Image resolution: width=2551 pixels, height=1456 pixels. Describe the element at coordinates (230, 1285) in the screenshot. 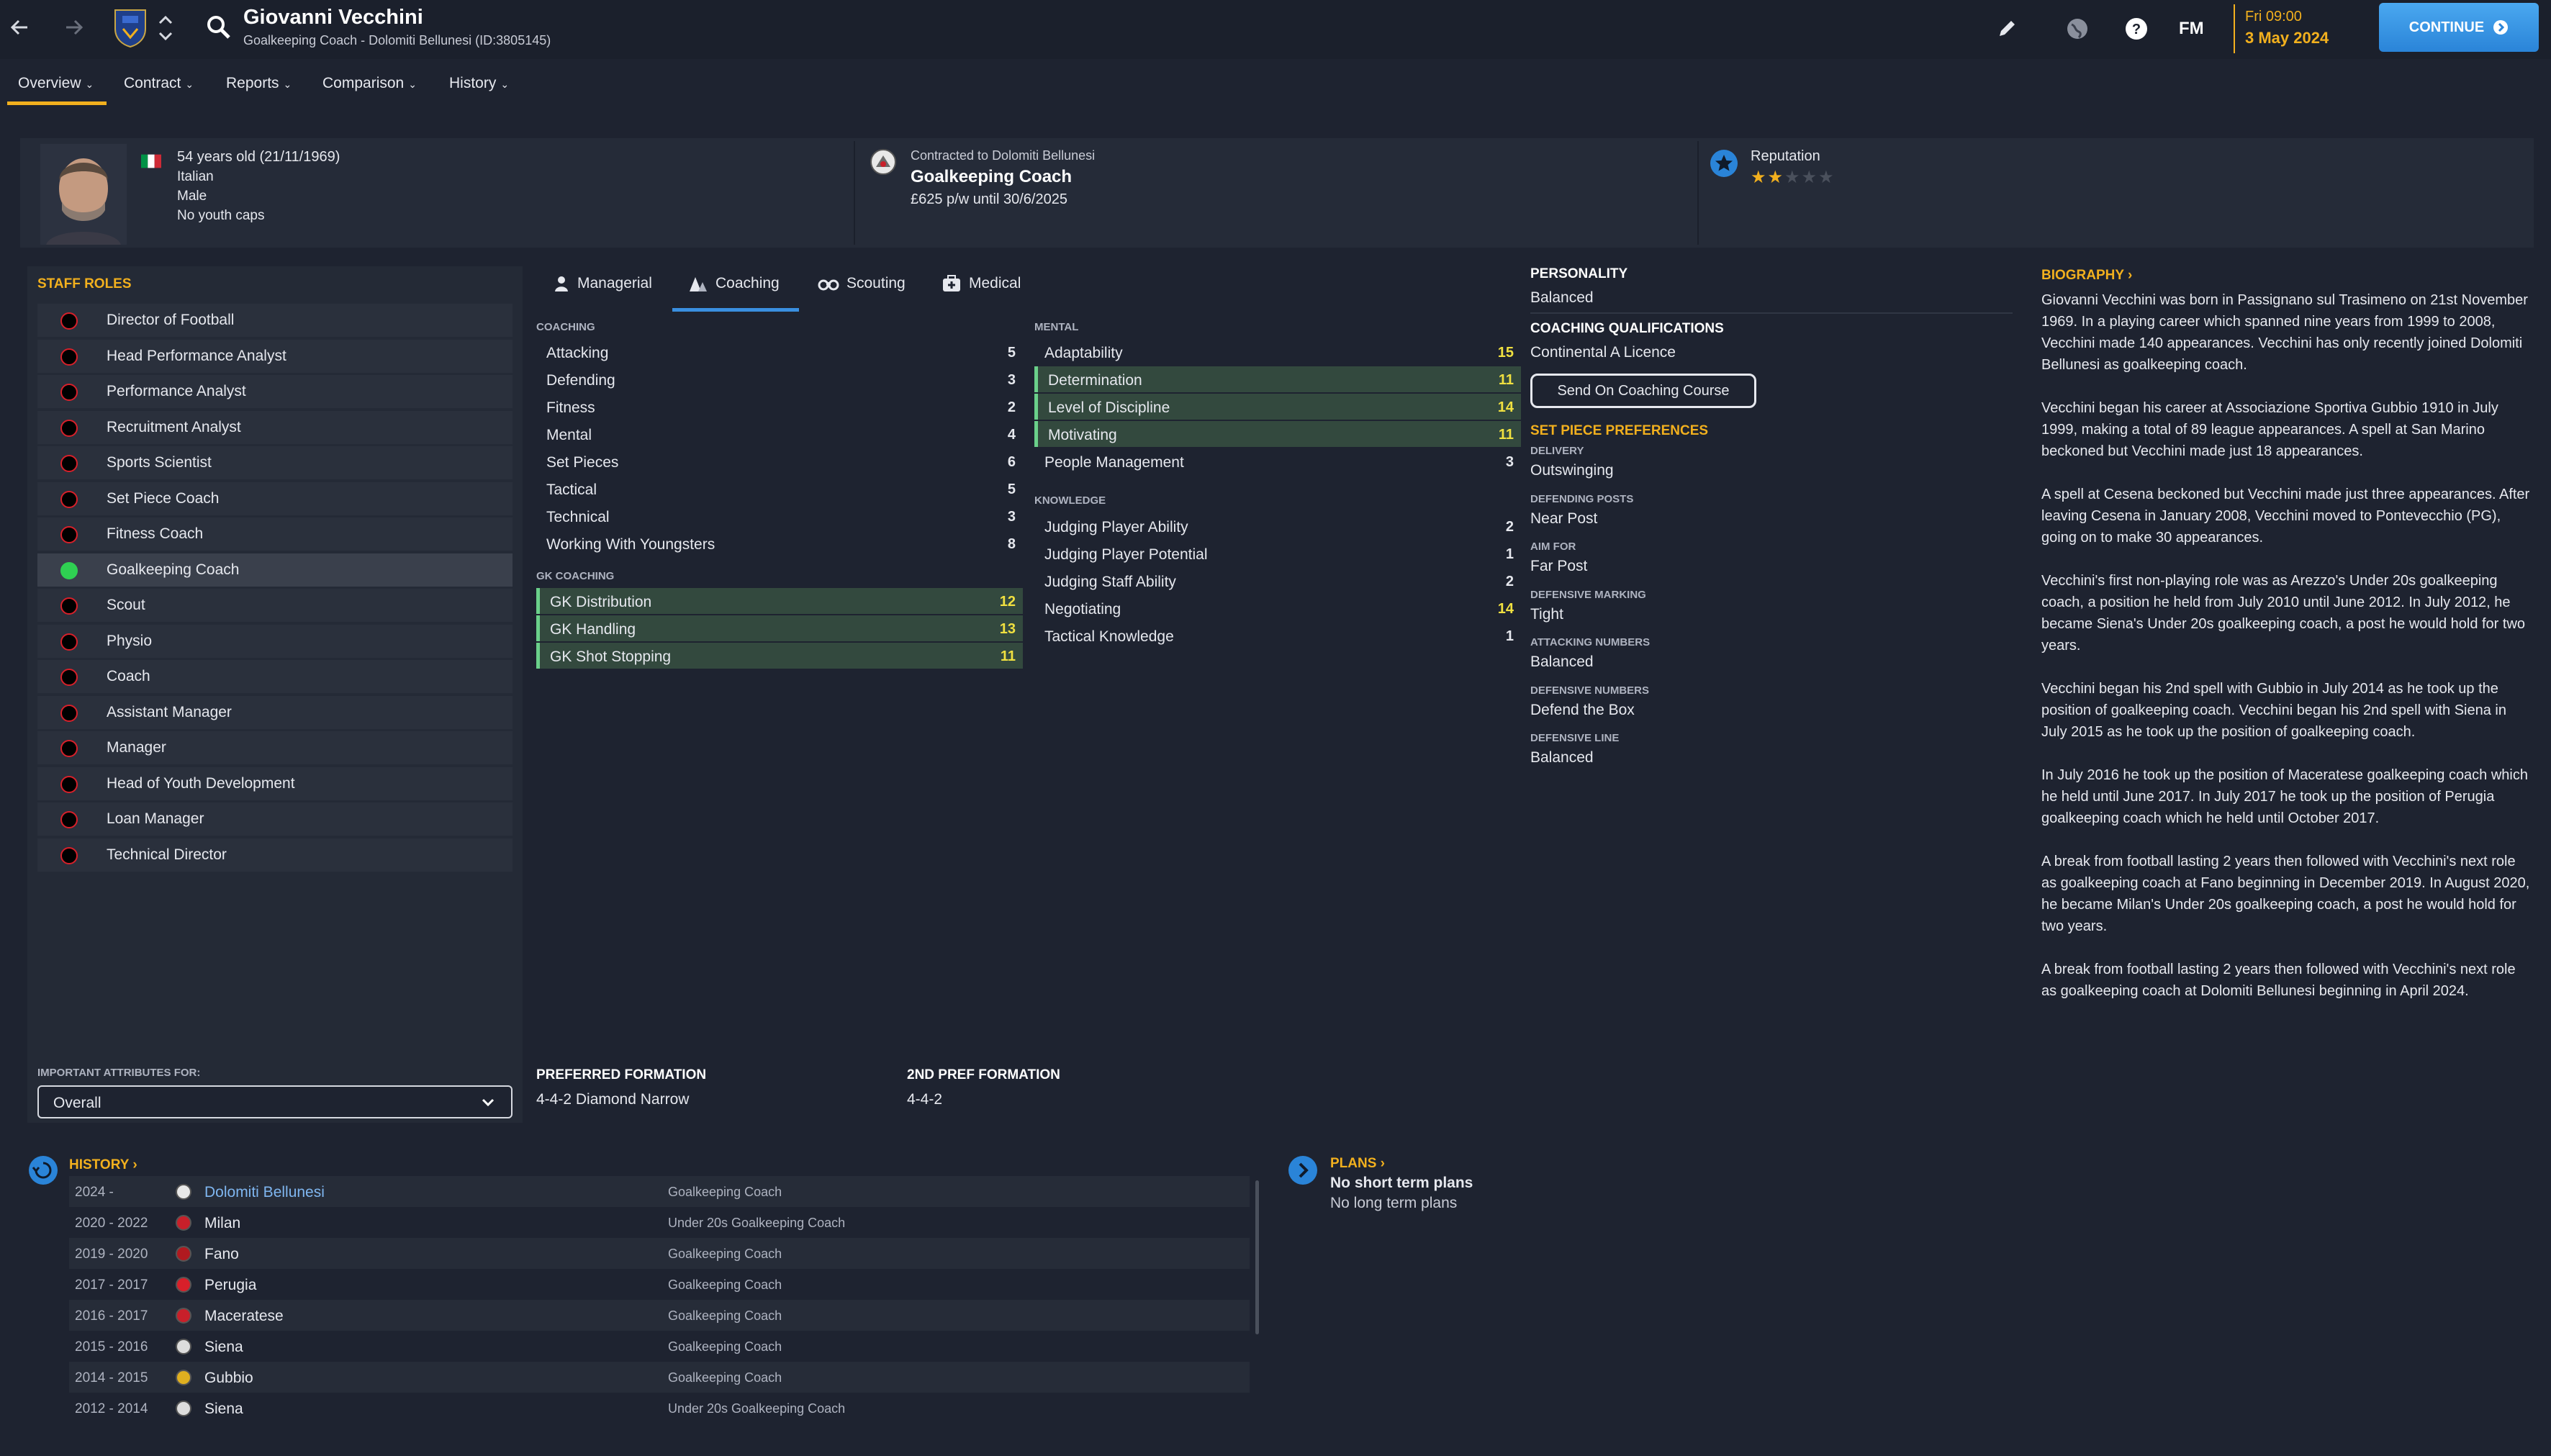

I see `history-club-link: Perugia` at that location.